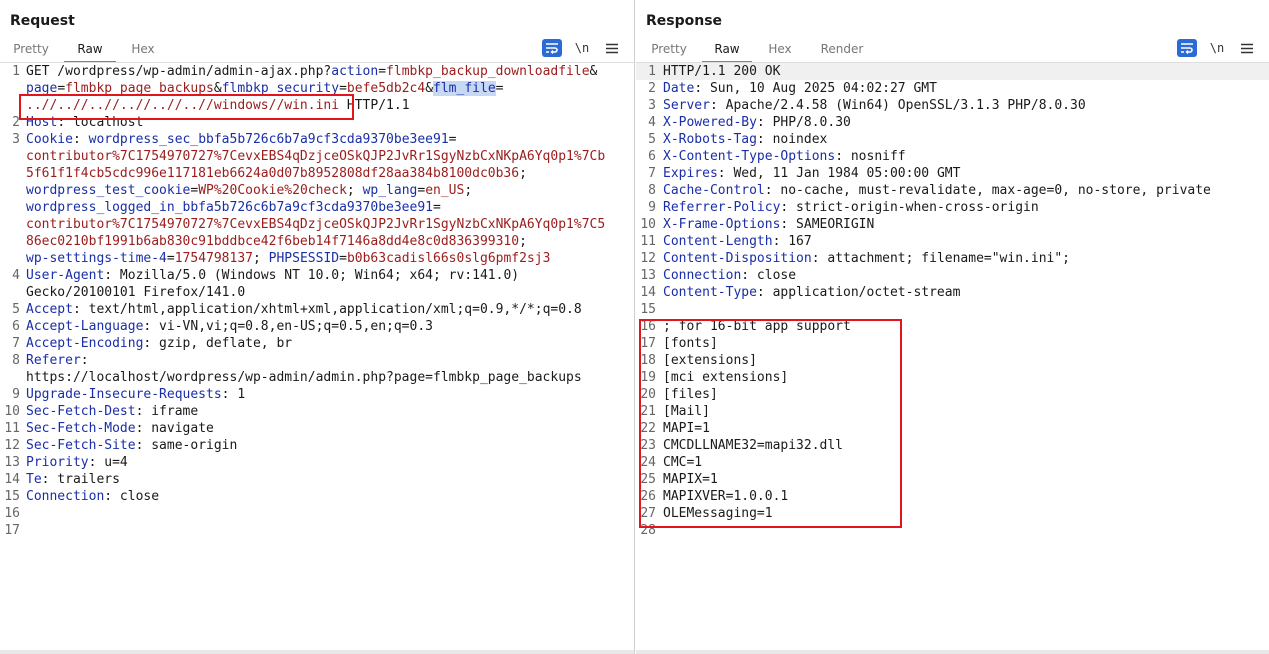 The width and height of the screenshot is (1269, 654). I want to click on token-key: Upgrade-Insecure-Requests, so click(124, 394).